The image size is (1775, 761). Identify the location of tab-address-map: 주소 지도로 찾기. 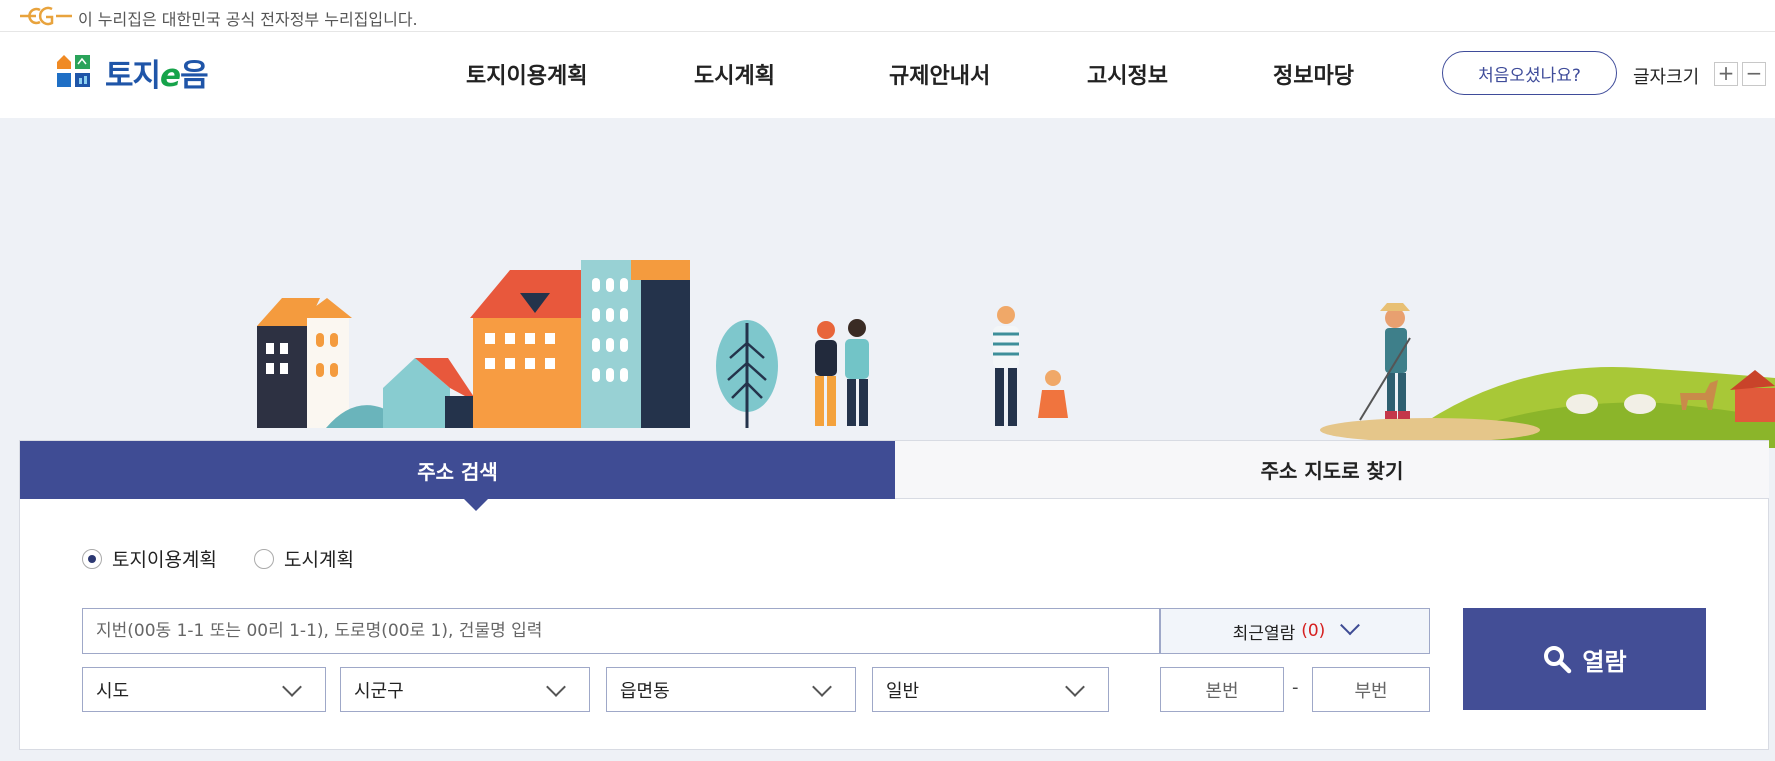
(1332, 470).